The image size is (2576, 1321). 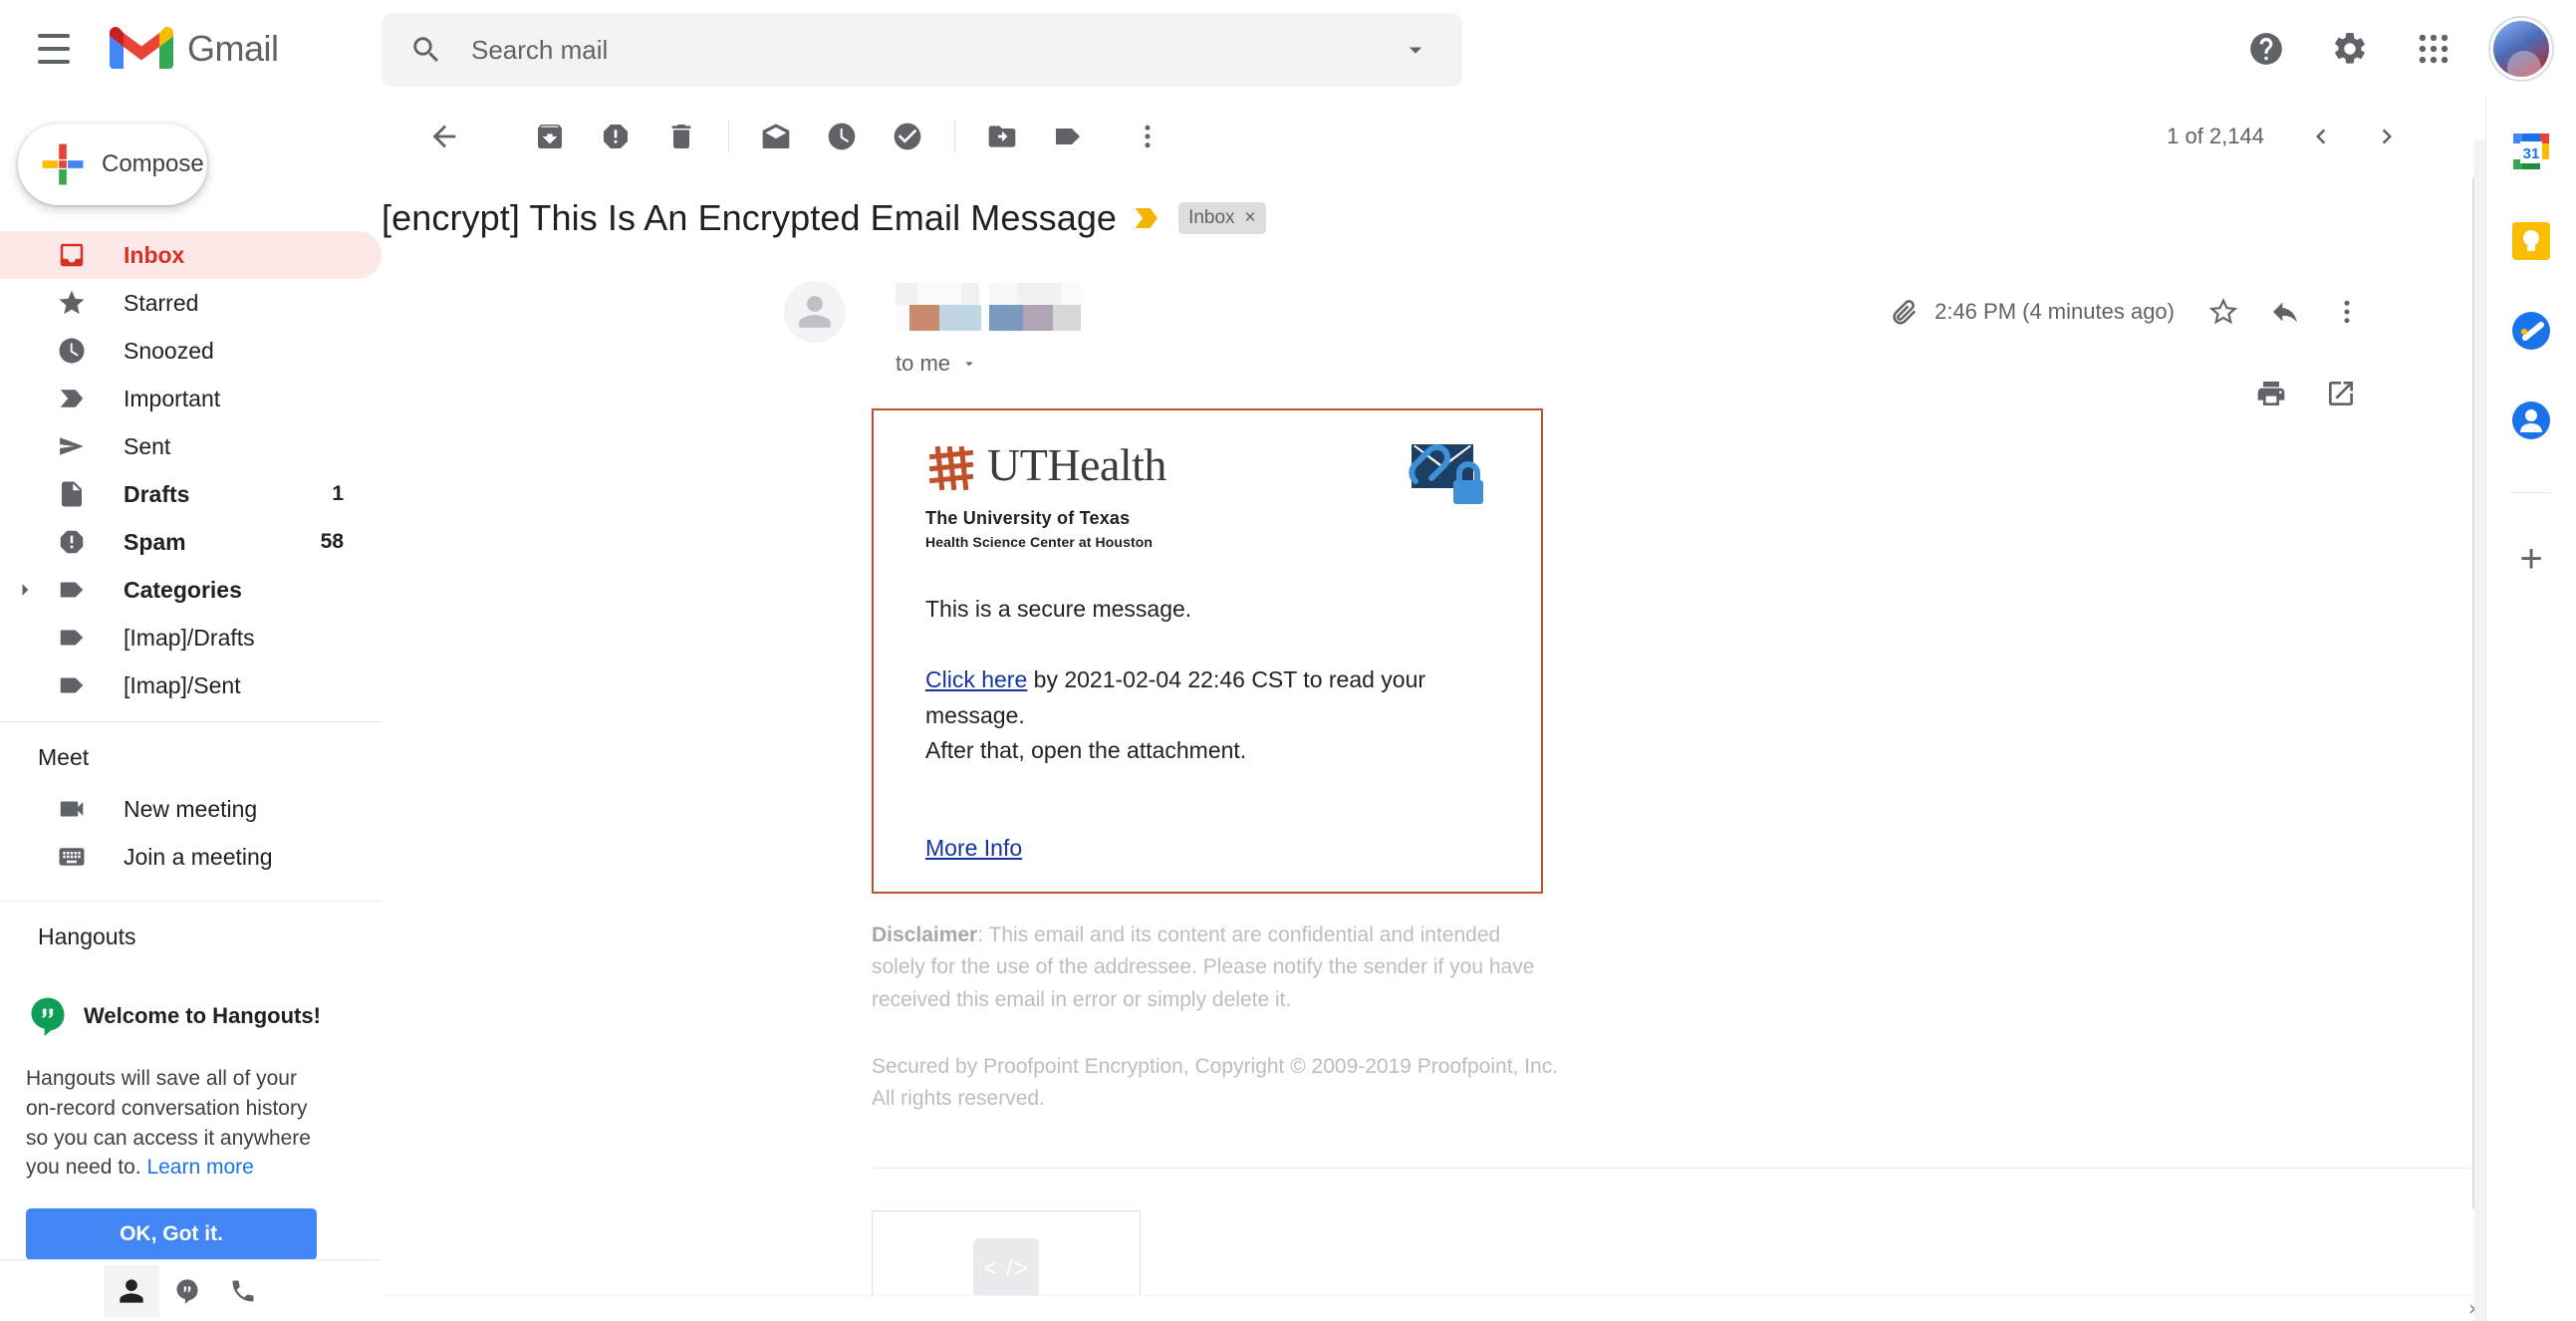 I want to click on snooze-clock-icon, so click(x=842, y=137).